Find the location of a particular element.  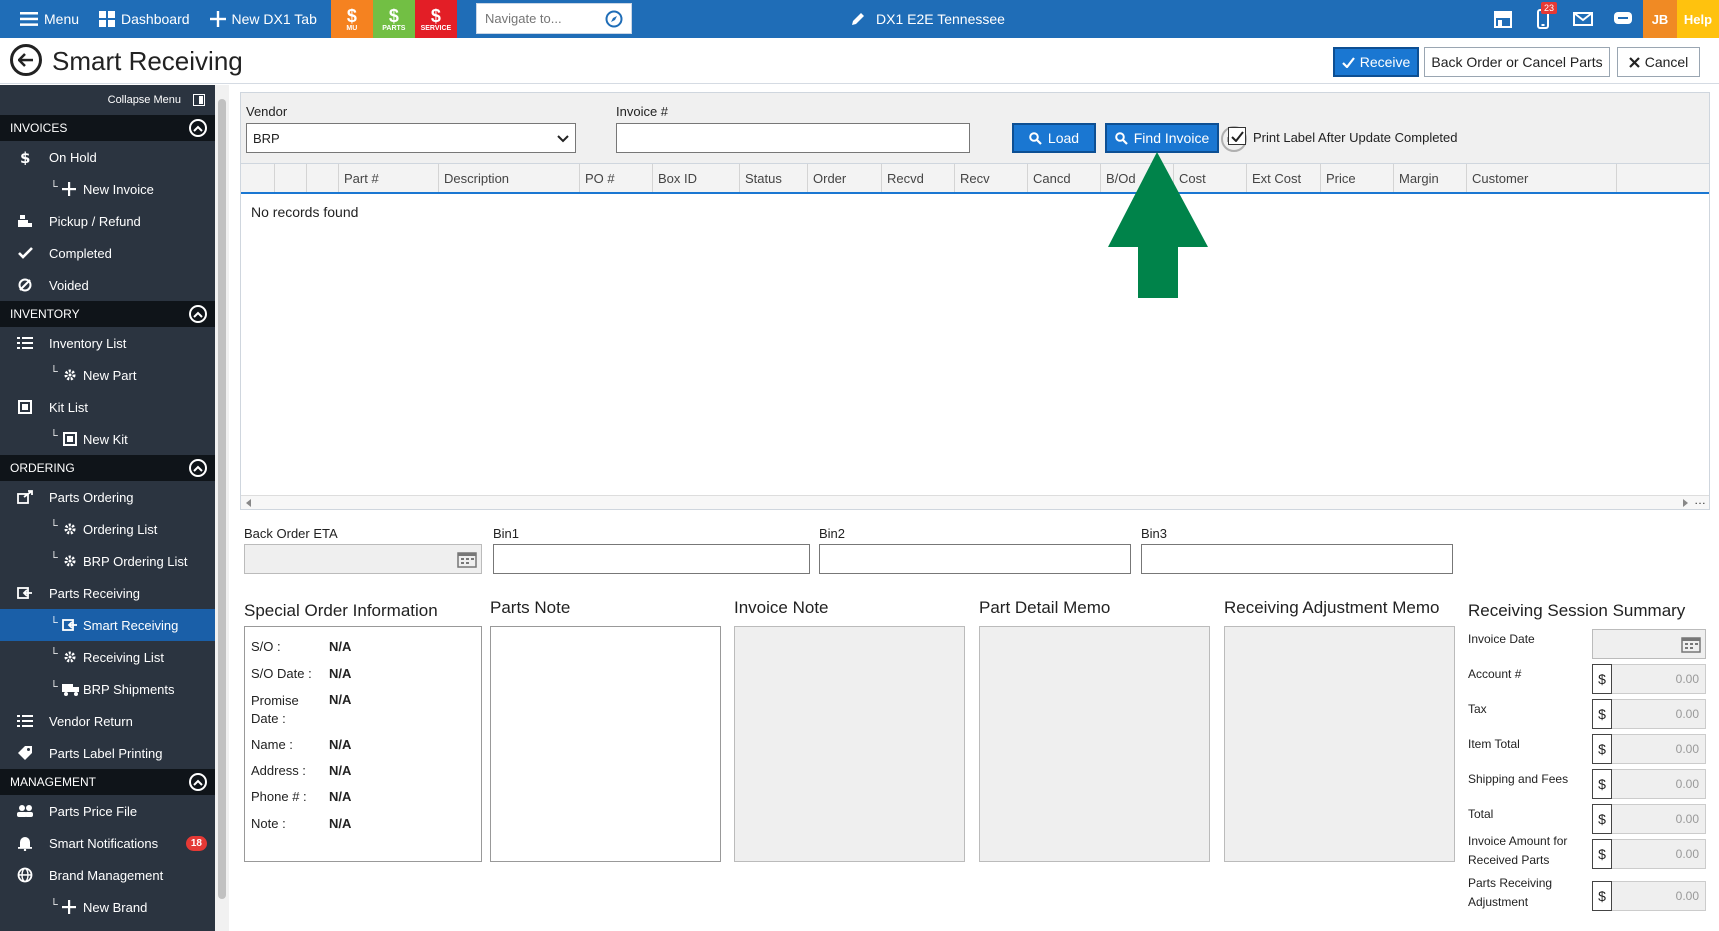

sidebar-item-completed: Completed is located at coordinates (107, 253).